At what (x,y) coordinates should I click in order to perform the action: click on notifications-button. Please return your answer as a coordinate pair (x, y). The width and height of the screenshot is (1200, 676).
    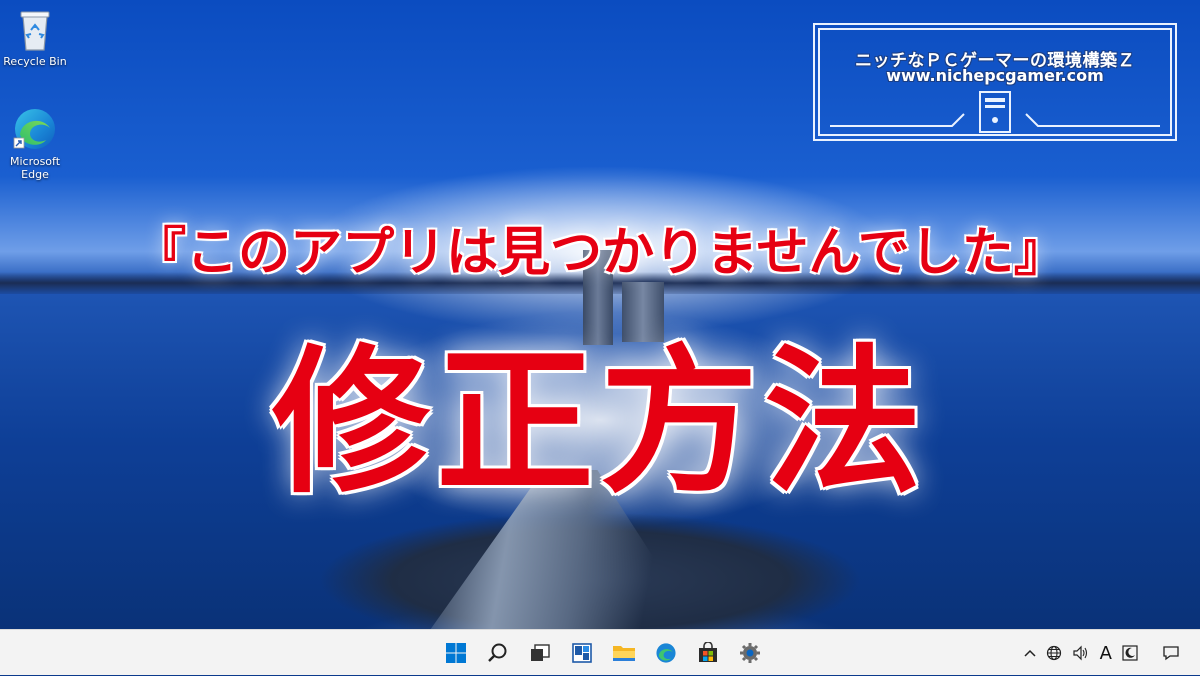
    Looking at the image, I should click on (1171, 653).